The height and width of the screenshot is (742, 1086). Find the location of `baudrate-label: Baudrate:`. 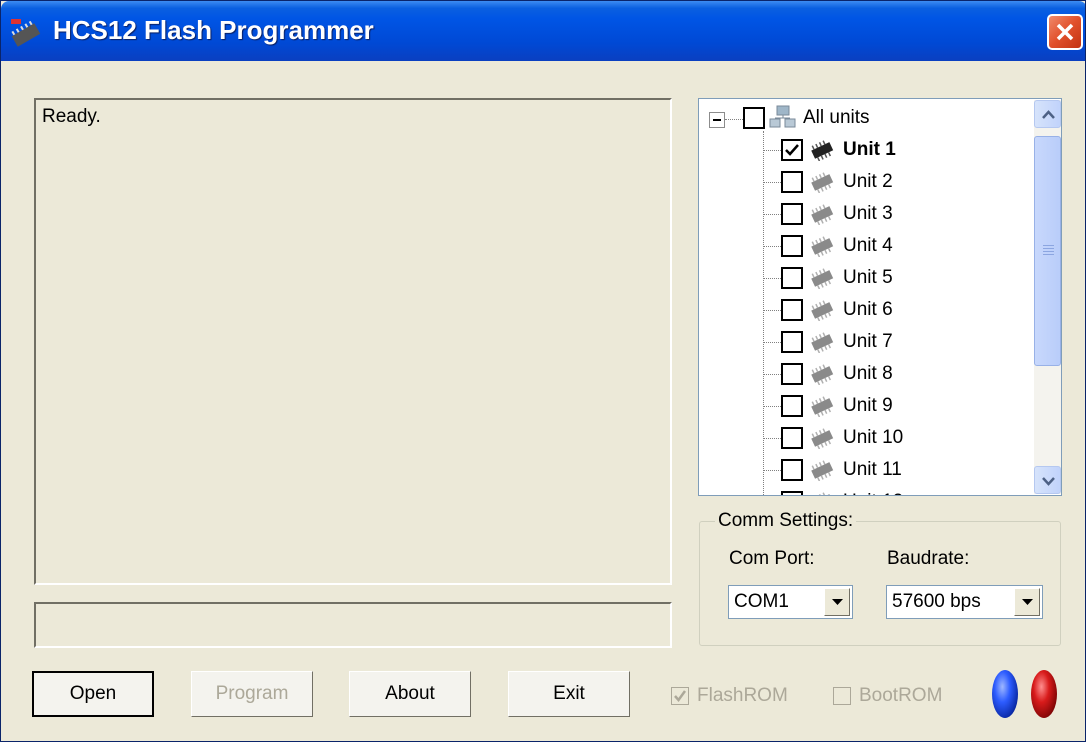

baudrate-label: Baudrate: is located at coordinates (928, 558).